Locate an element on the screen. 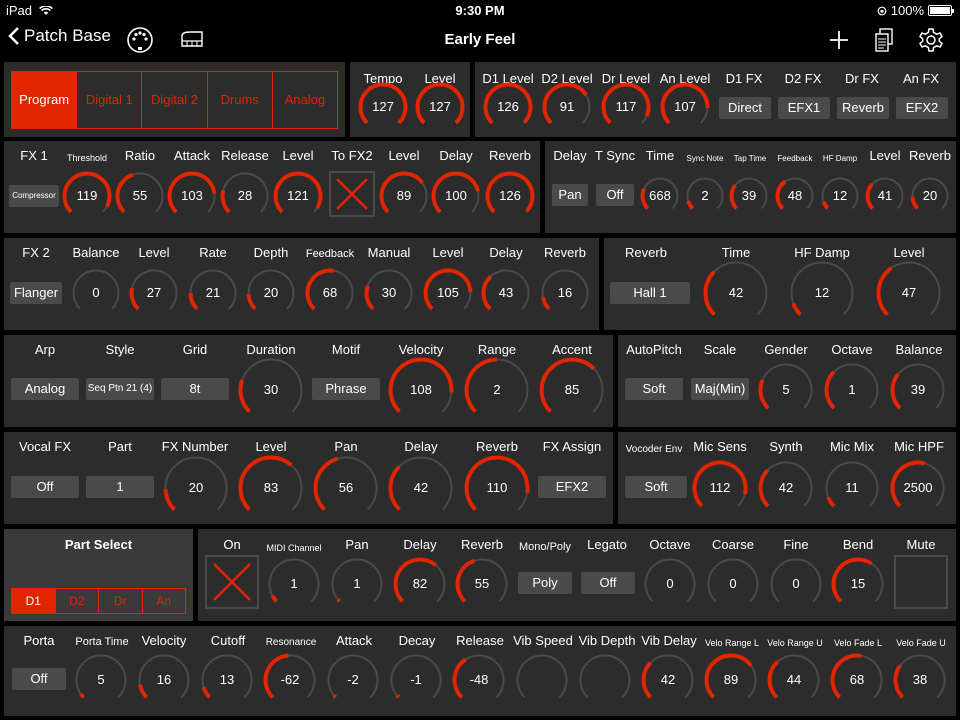  velo-range-u-knob: 44 is located at coordinates (794, 680).